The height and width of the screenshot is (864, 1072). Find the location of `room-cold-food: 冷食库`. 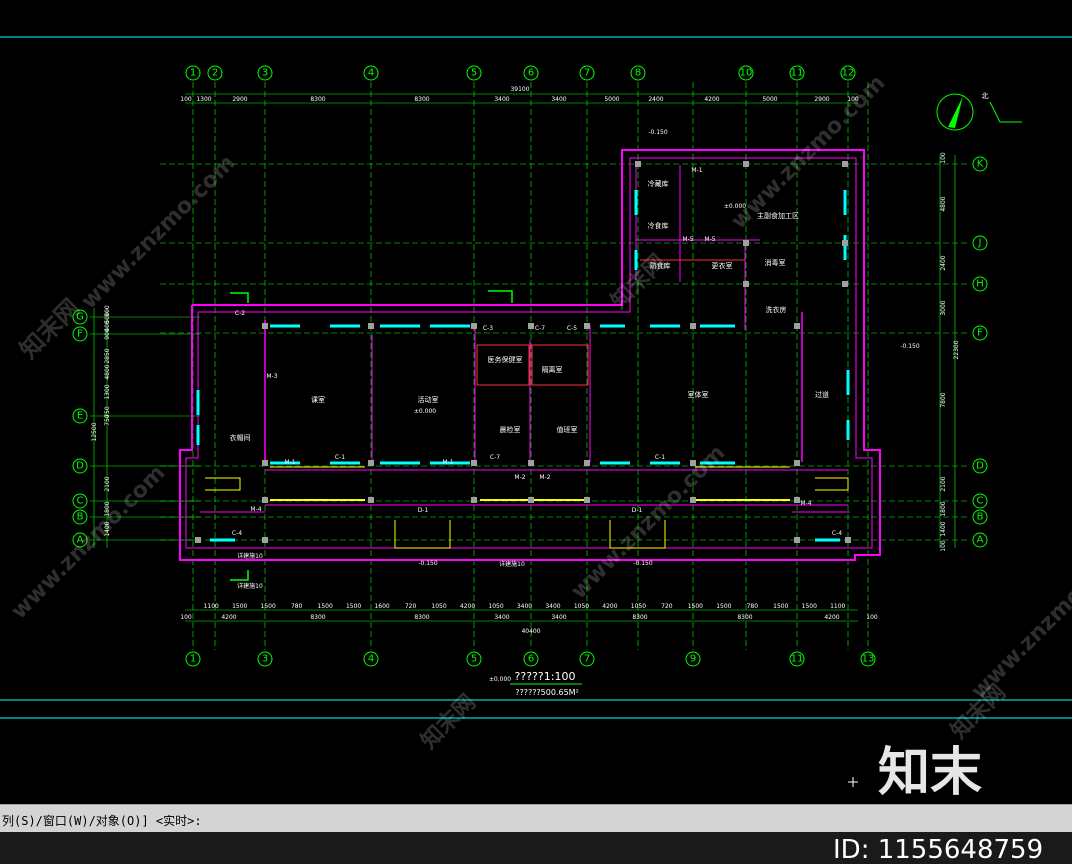

room-cold-food: 冷食库 is located at coordinates (658, 225).